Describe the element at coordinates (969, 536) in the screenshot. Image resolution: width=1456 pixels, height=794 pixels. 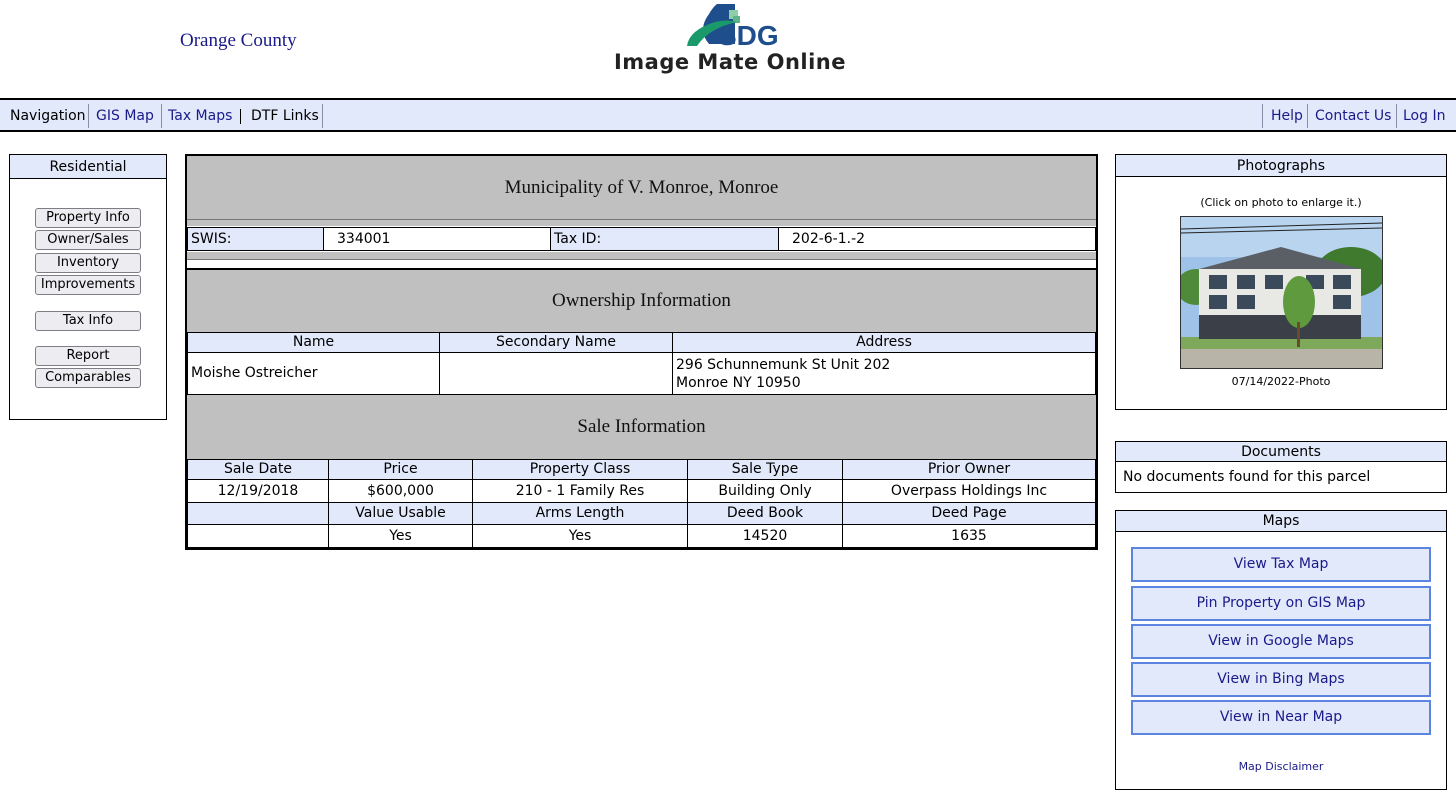
I see `sale-deed-page: 1635` at that location.